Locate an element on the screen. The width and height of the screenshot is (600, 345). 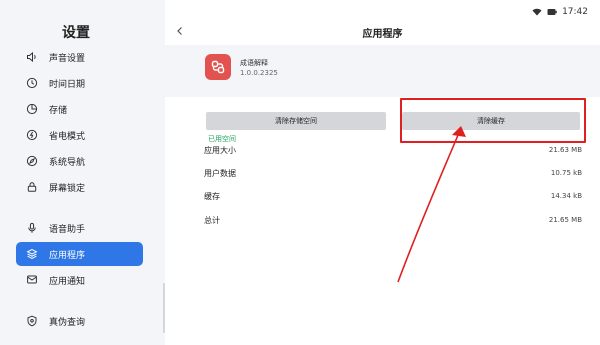
sidebar-item-notifications: 应用通知 is located at coordinates (79, 280).